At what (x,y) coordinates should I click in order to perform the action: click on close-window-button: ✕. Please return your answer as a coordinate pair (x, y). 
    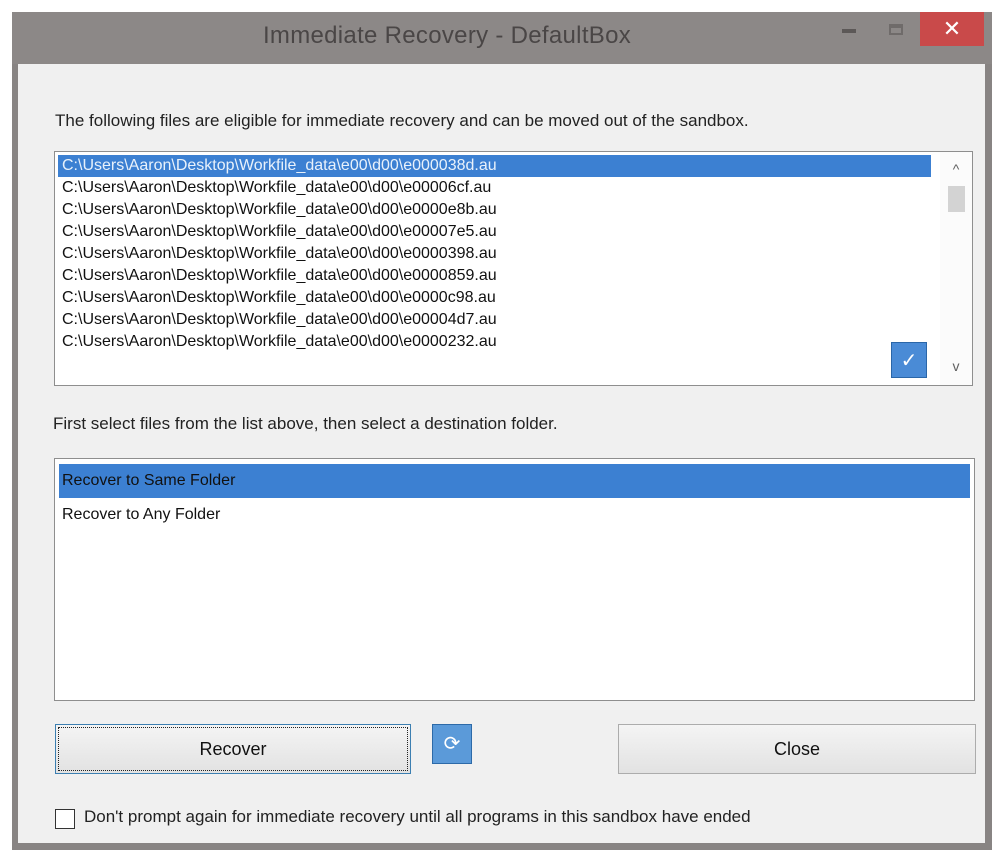
    Looking at the image, I should click on (952, 29).